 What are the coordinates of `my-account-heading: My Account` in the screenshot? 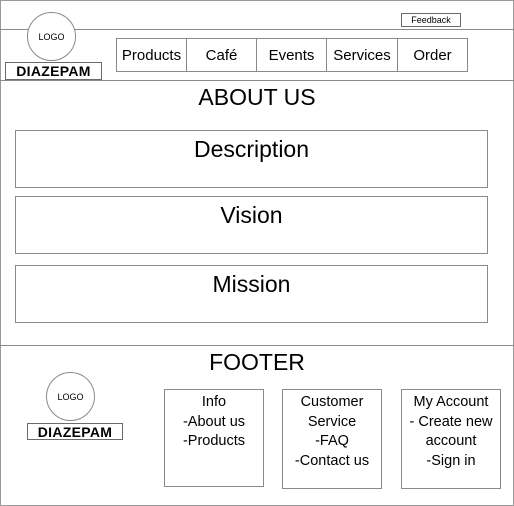 It's located at (451, 402).